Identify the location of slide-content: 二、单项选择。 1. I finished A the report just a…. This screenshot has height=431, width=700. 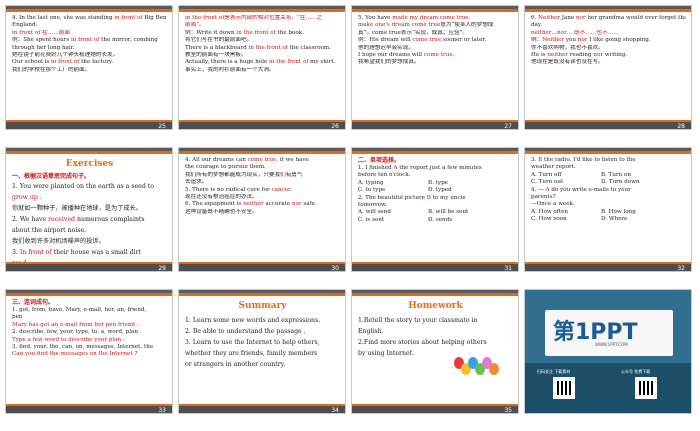
(435, 209).